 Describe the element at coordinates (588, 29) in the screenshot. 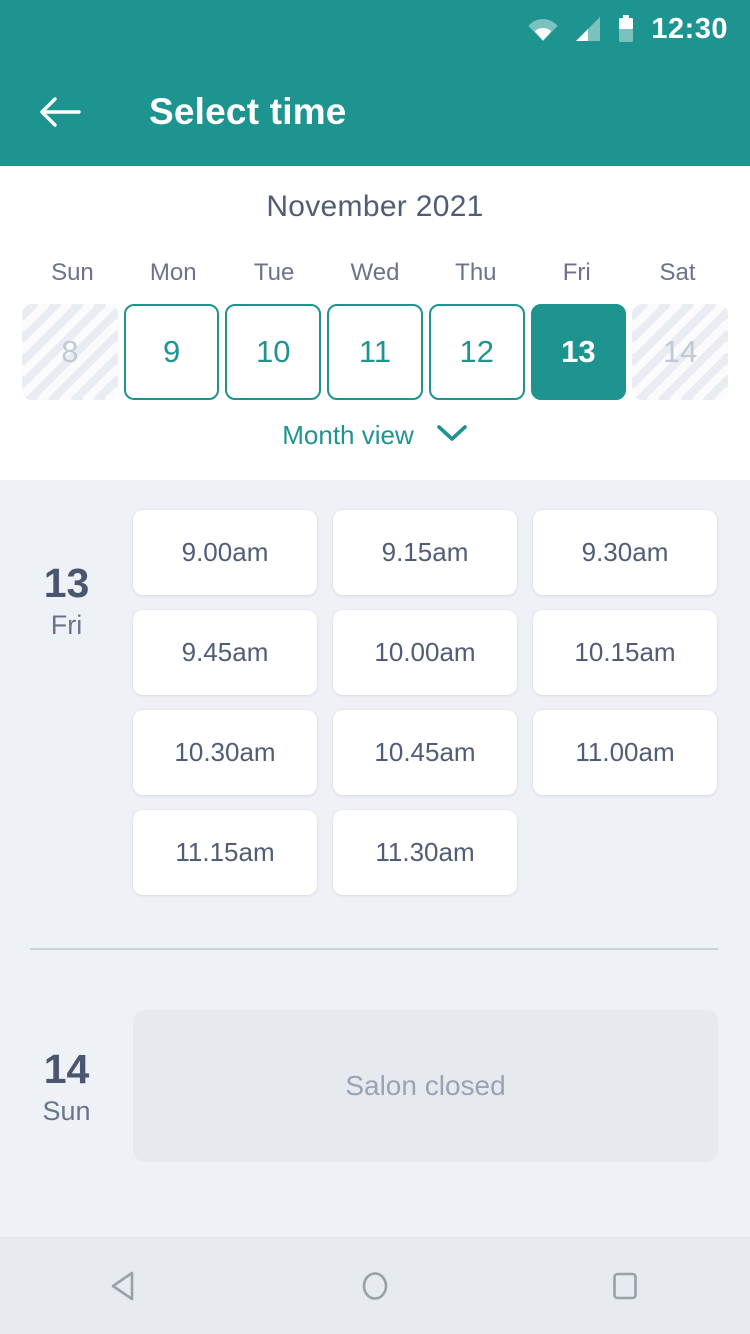

I see `cellular-signal-icon` at that location.